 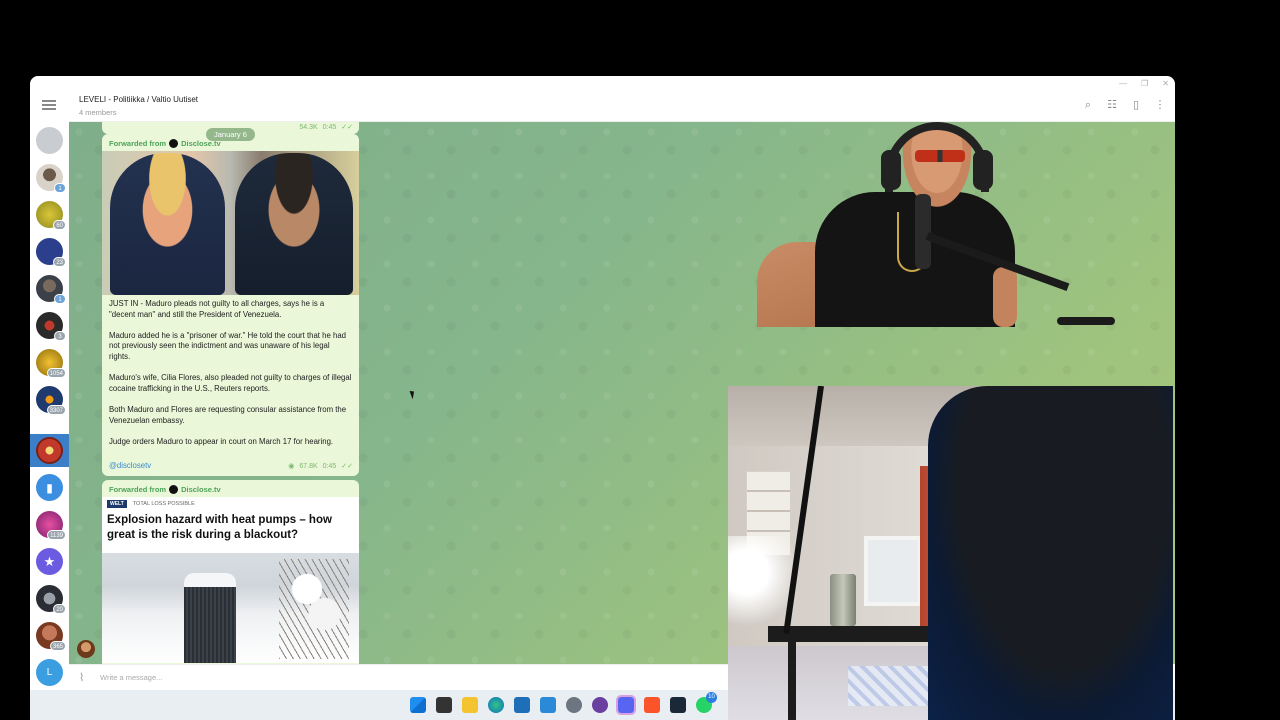 What do you see at coordinates (86, 649) in the screenshot?
I see `sender-avatar` at bounding box center [86, 649].